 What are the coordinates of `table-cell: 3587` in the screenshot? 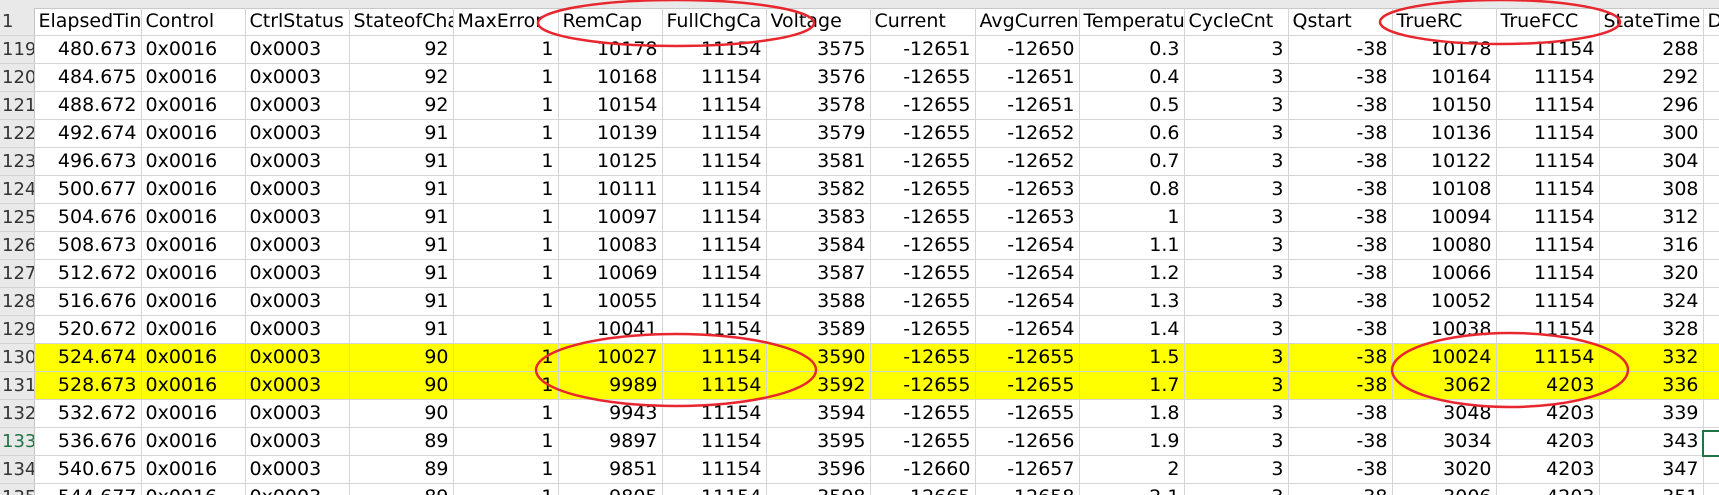 It's located at (818, 273).